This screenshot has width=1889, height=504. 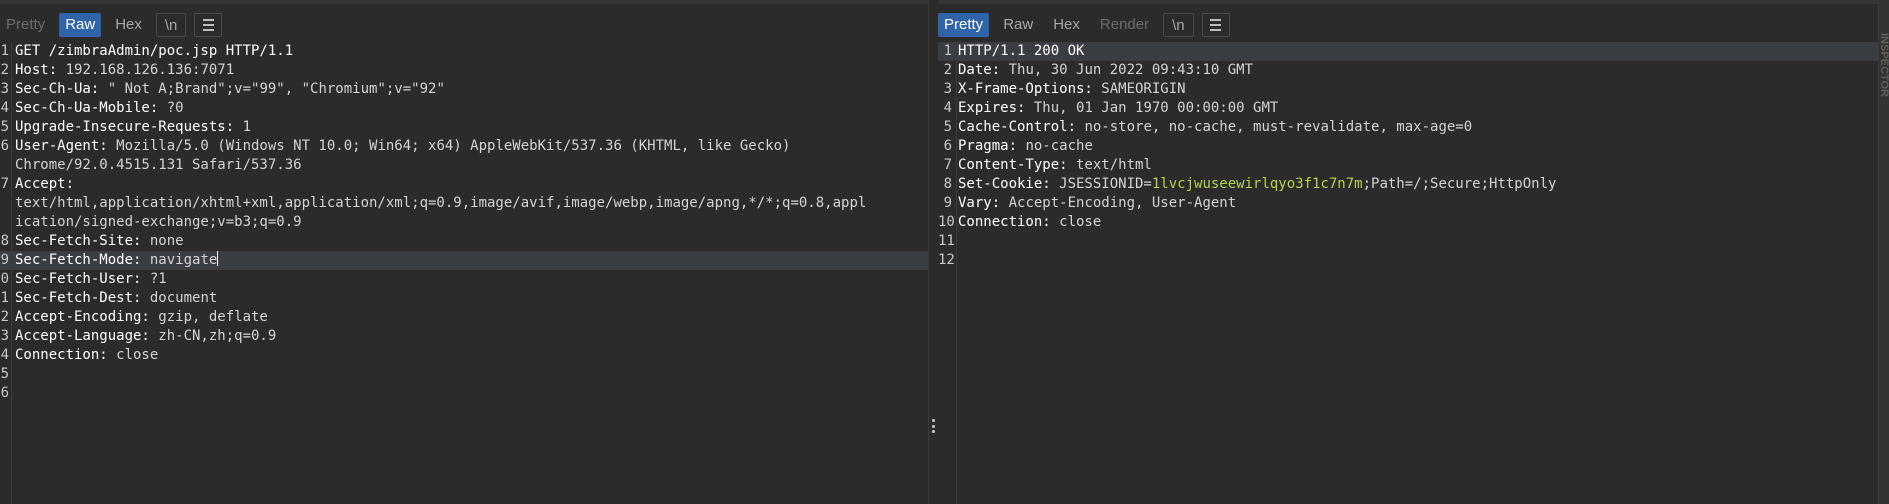 What do you see at coordinates (44, 184) in the screenshot?
I see `line-text: Accept:` at bounding box center [44, 184].